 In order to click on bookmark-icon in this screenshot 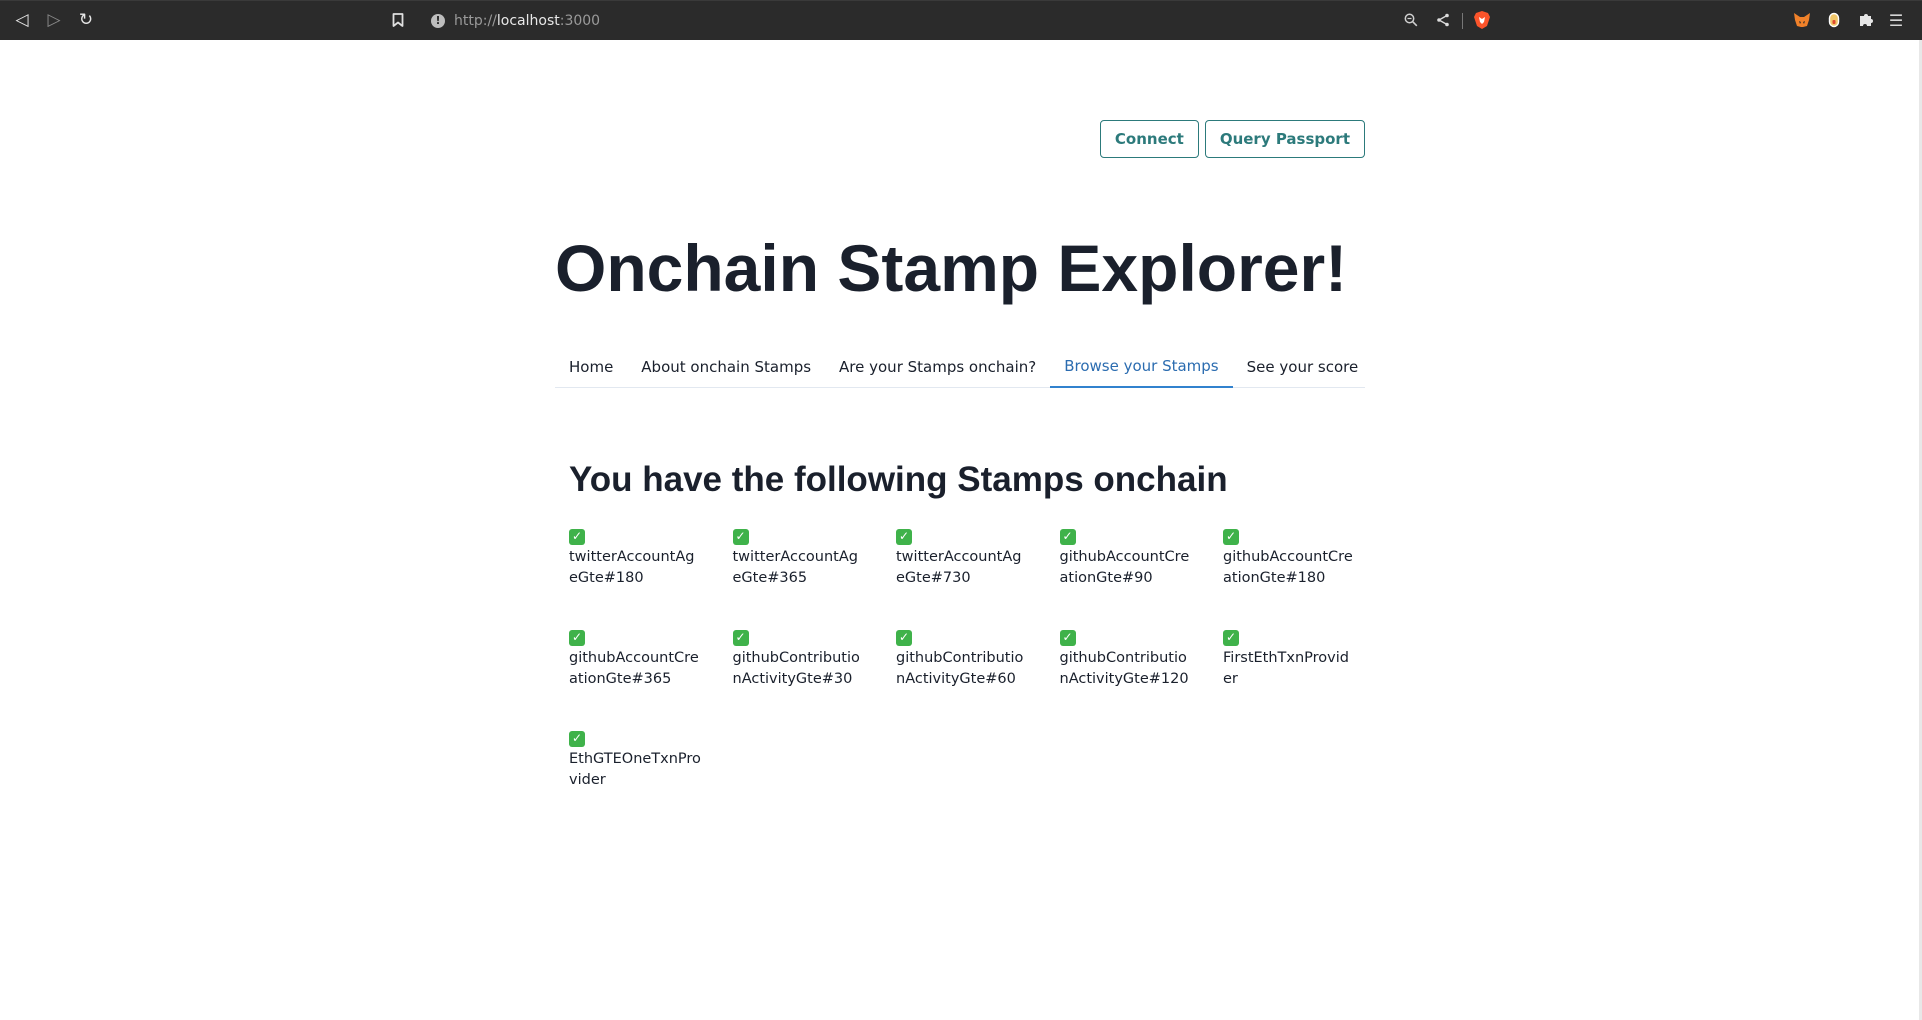, I will do `click(398, 20)`.